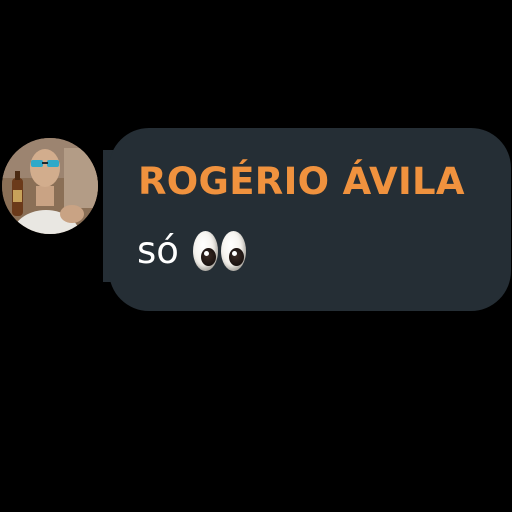 The image size is (512, 512). Describe the element at coordinates (219, 250) in the screenshot. I see `eyes-emoji-icon` at that location.